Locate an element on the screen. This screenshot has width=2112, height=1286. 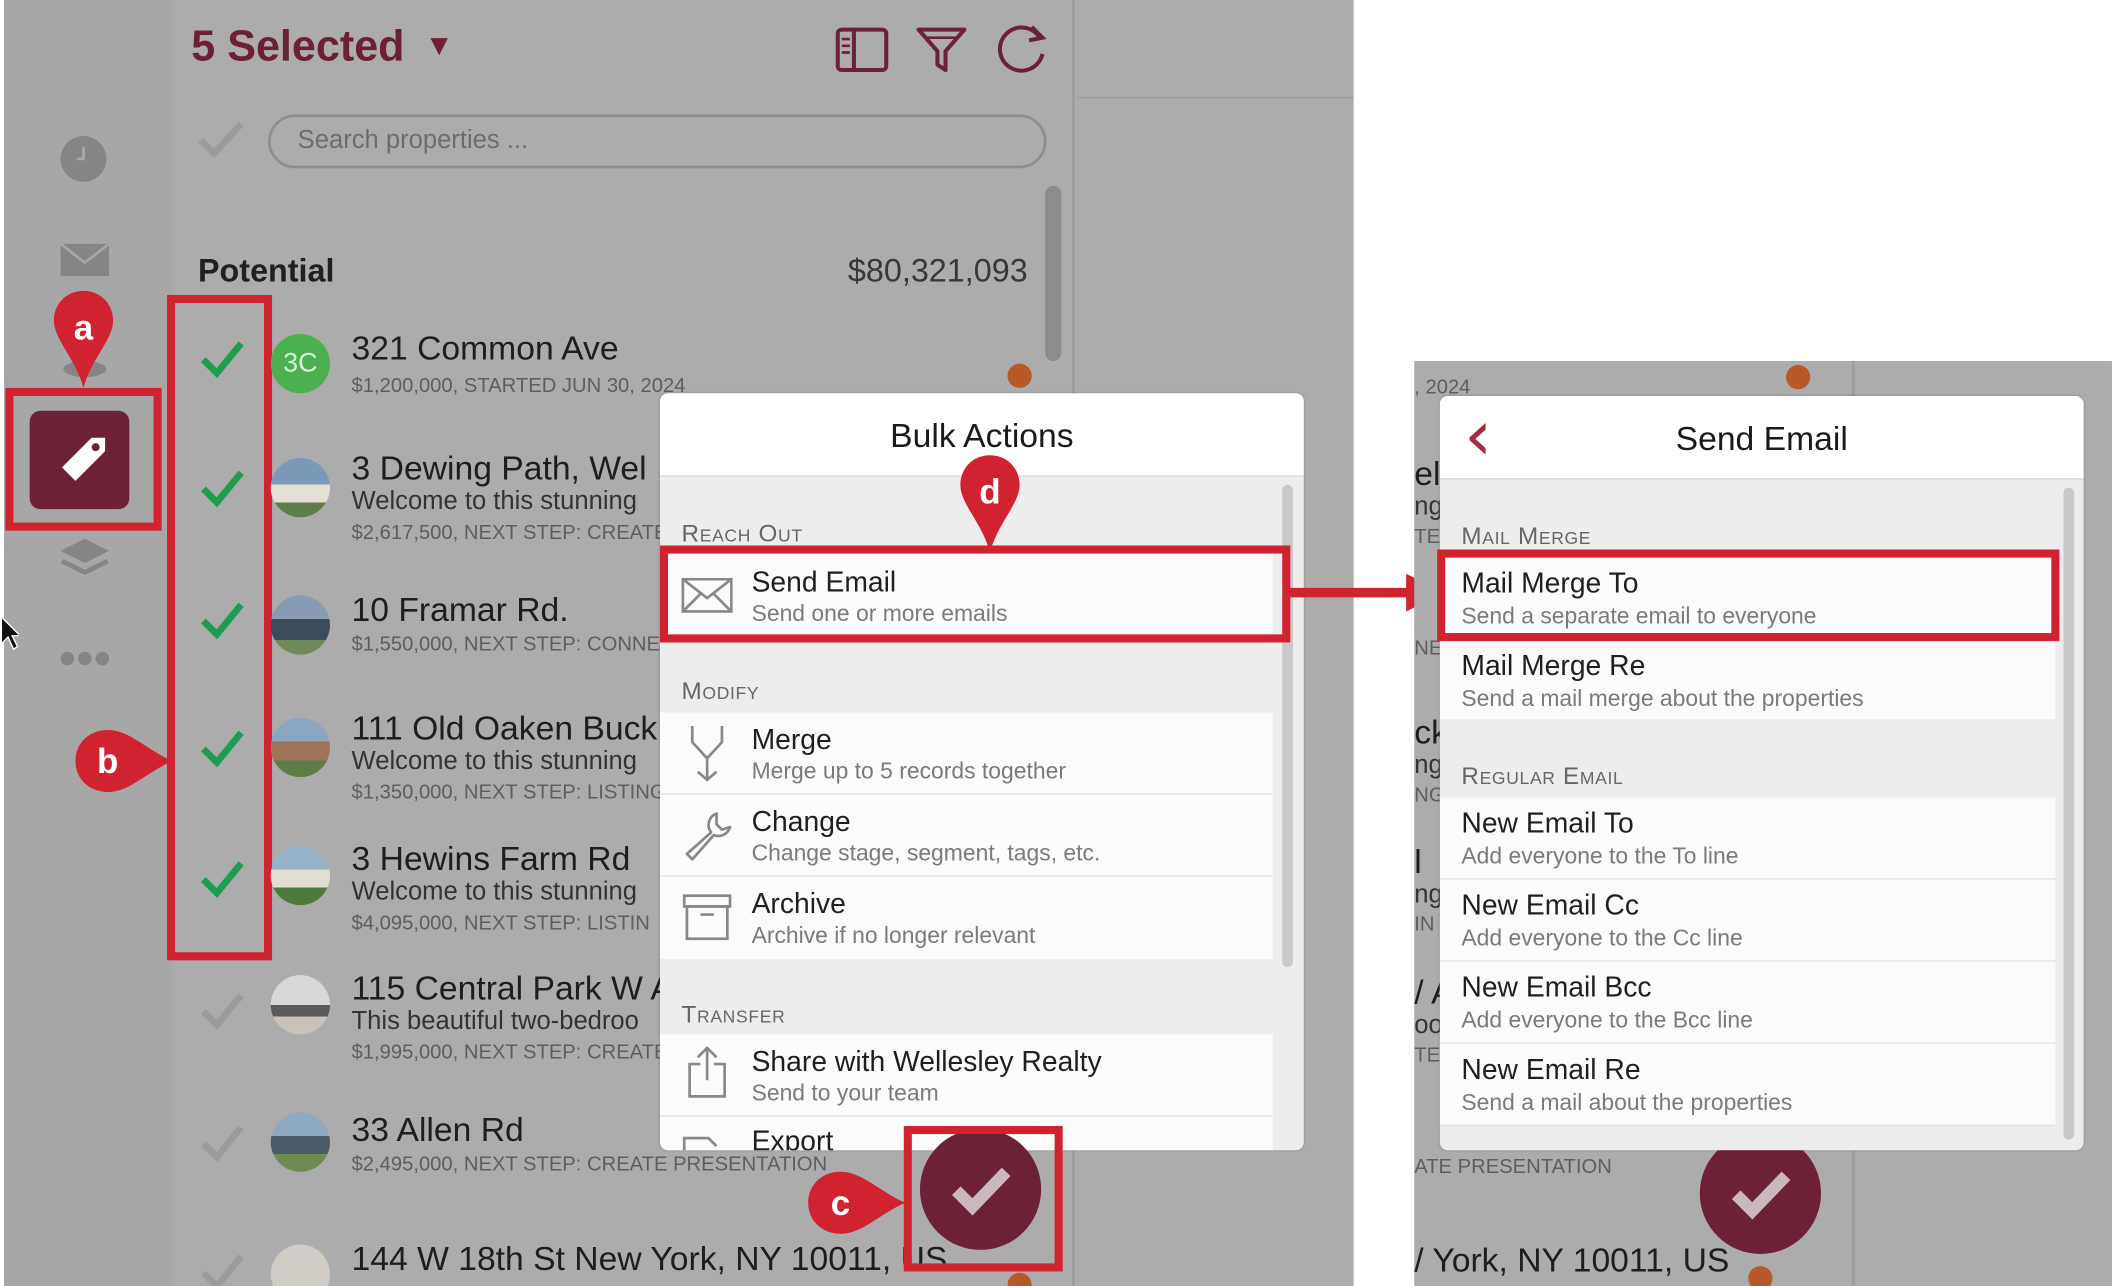
clock-icon is located at coordinates (83, 159).